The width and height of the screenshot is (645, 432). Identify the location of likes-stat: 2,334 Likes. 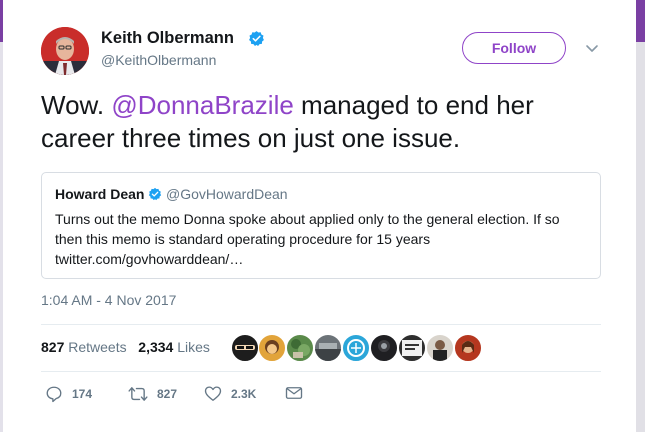
(174, 347).